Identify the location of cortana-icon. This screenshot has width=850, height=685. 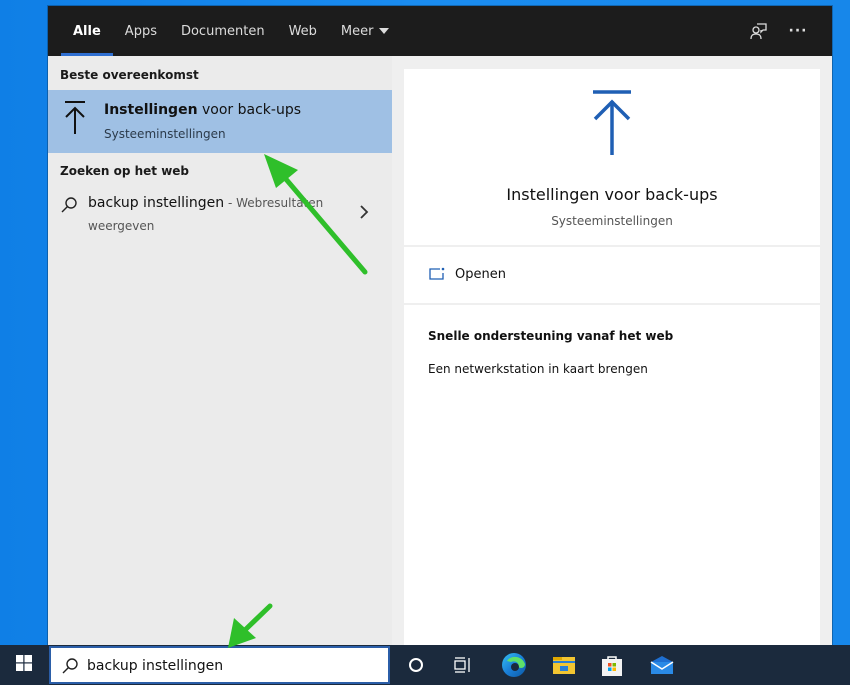
(416, 665).